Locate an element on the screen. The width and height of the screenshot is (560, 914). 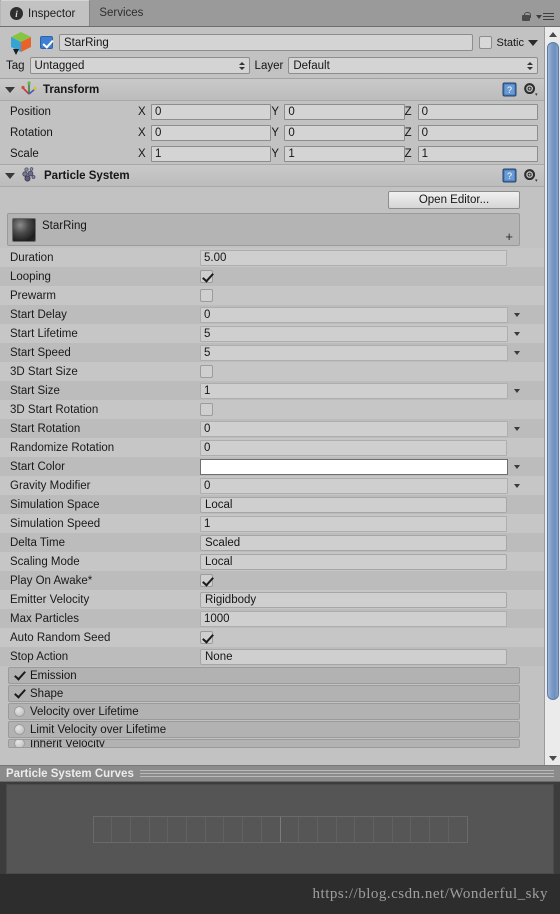
property-dropdown: Rigidbody is located at coordinates (353, 599).